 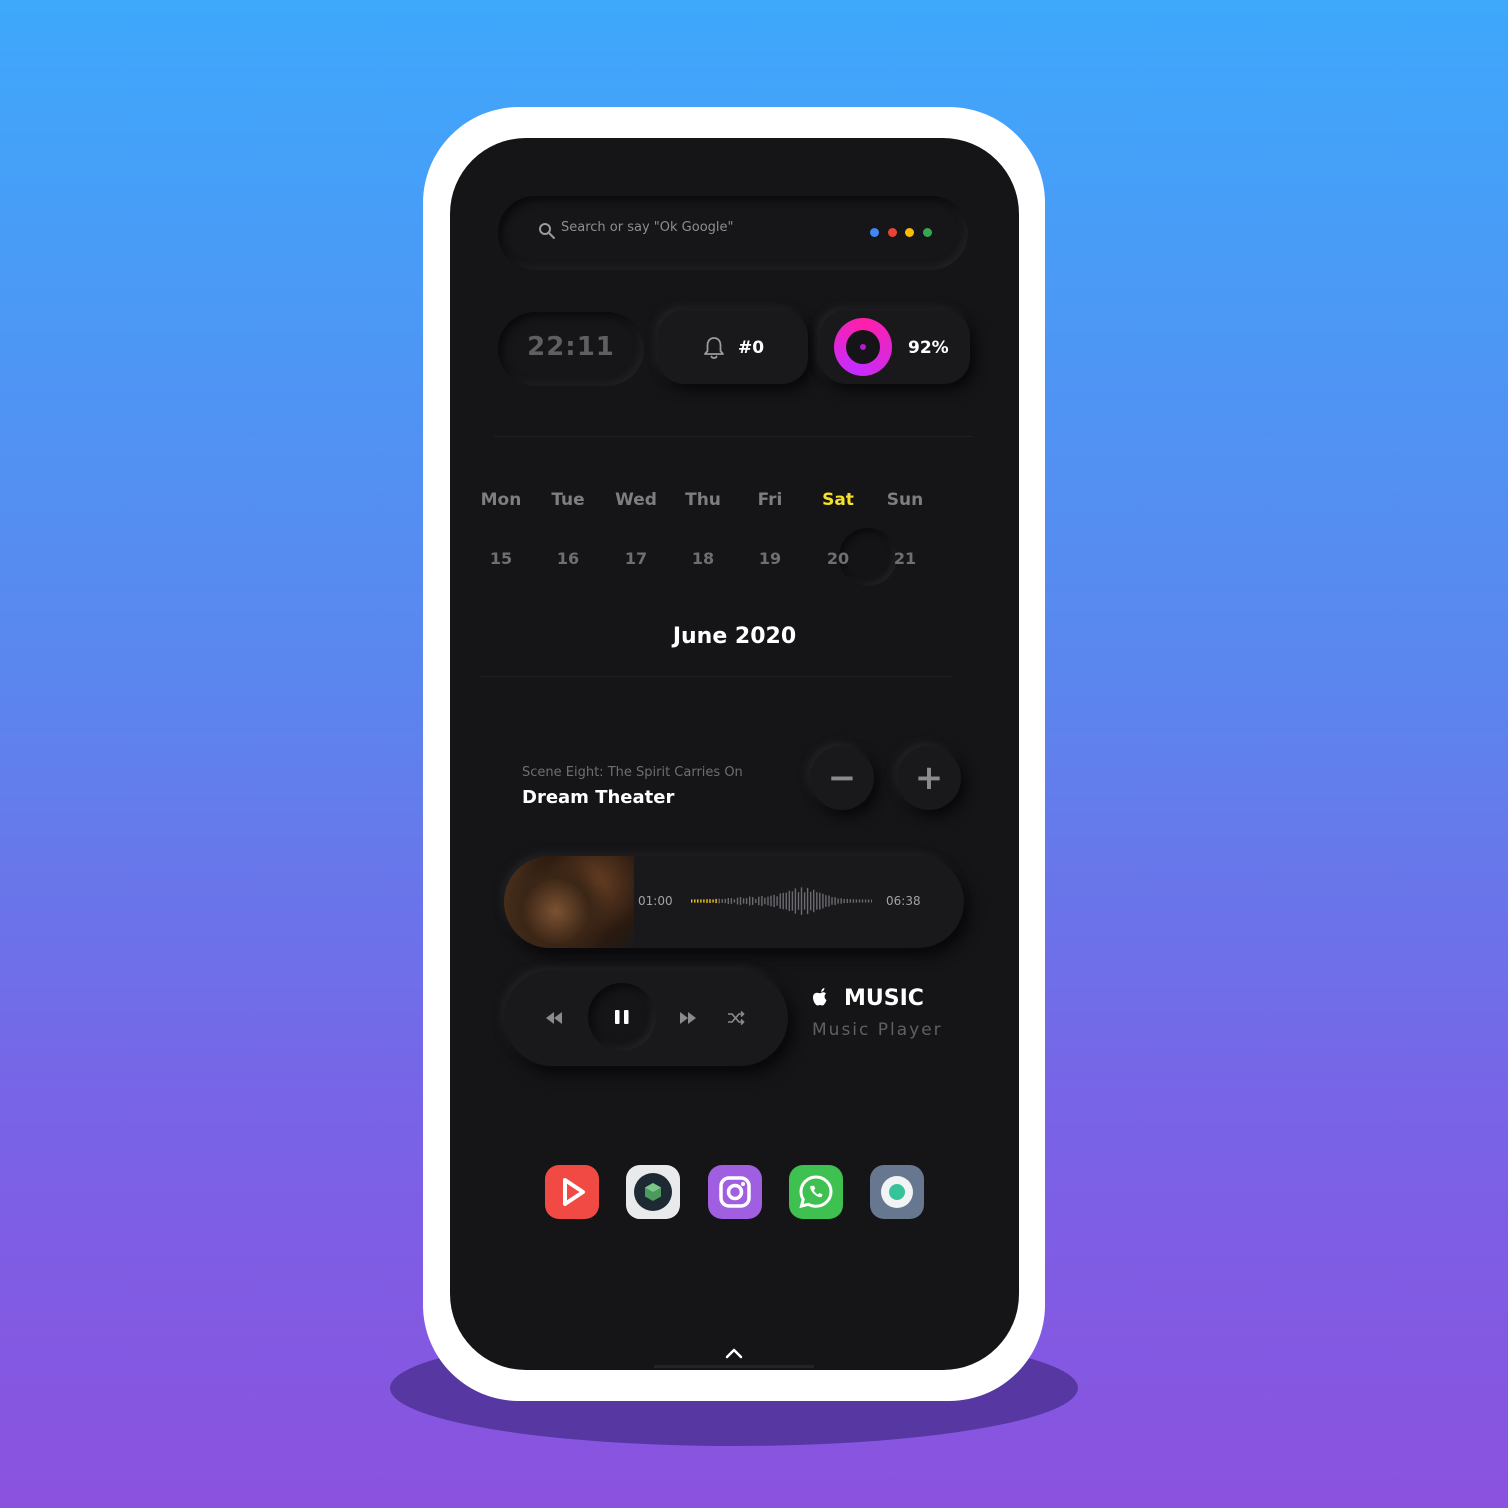 I want to click on playback-controls, so click(x=646, y=1018).